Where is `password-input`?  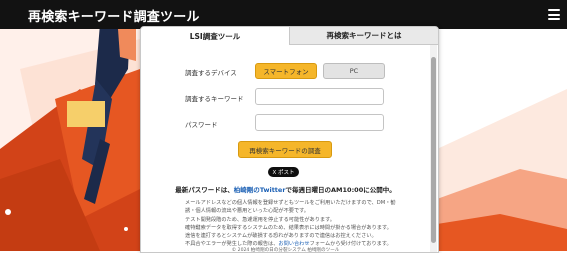 password-input is located at coordinates (319, 122).